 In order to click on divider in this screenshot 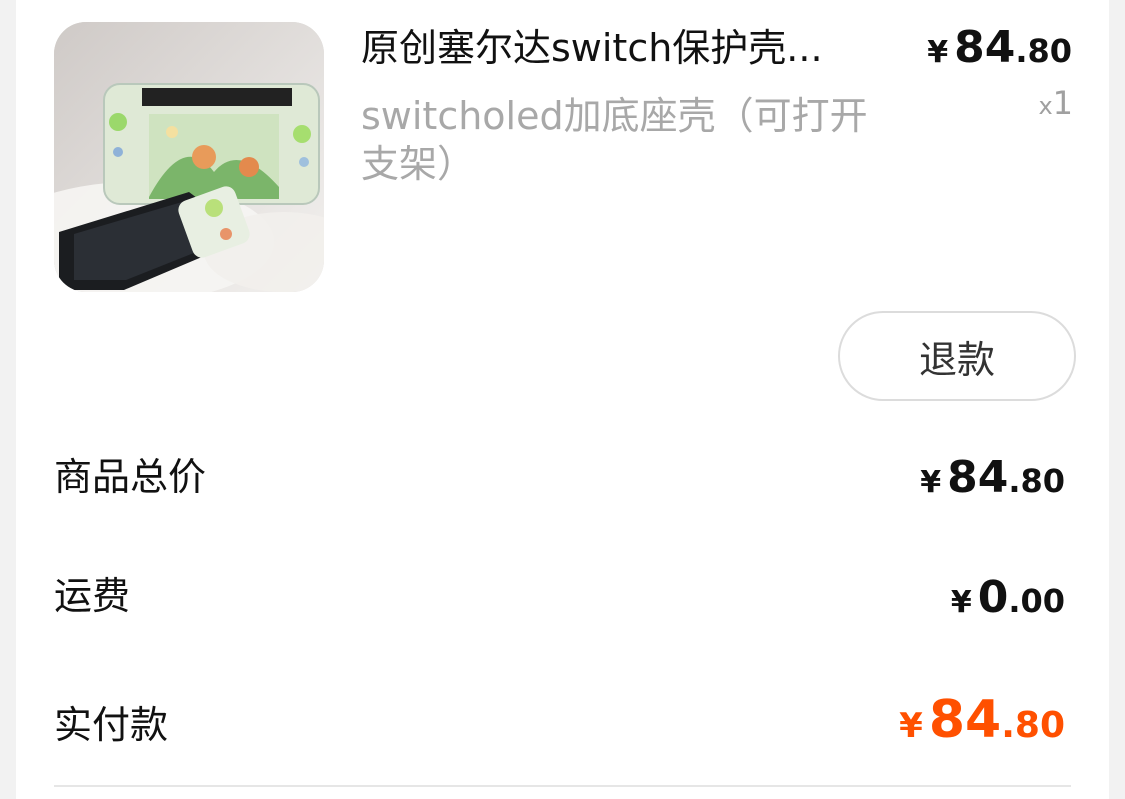, I will do `click(562, 786)`.